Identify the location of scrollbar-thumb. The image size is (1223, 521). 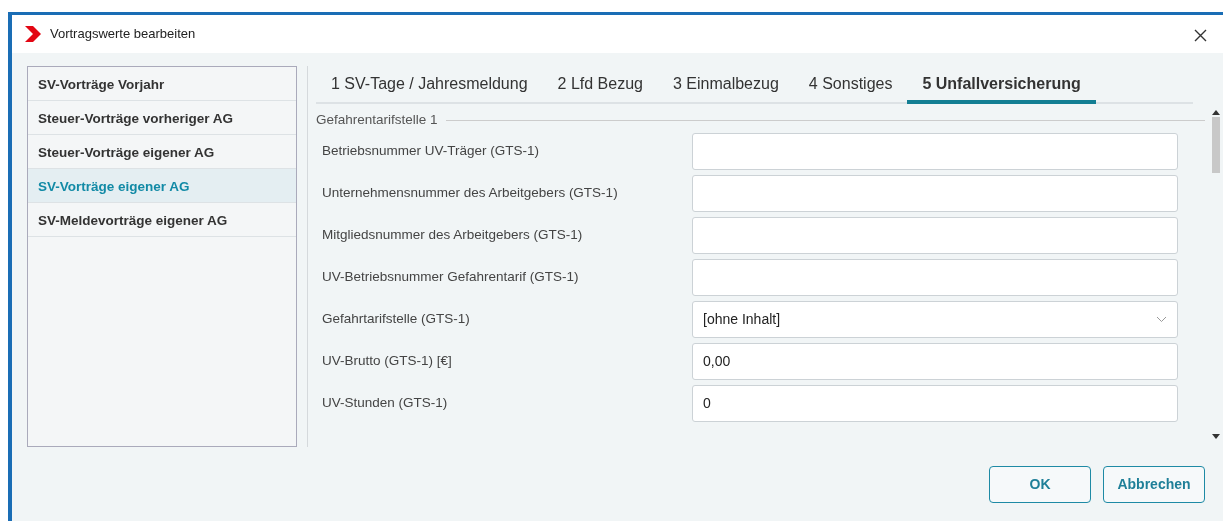
(1216, 145).